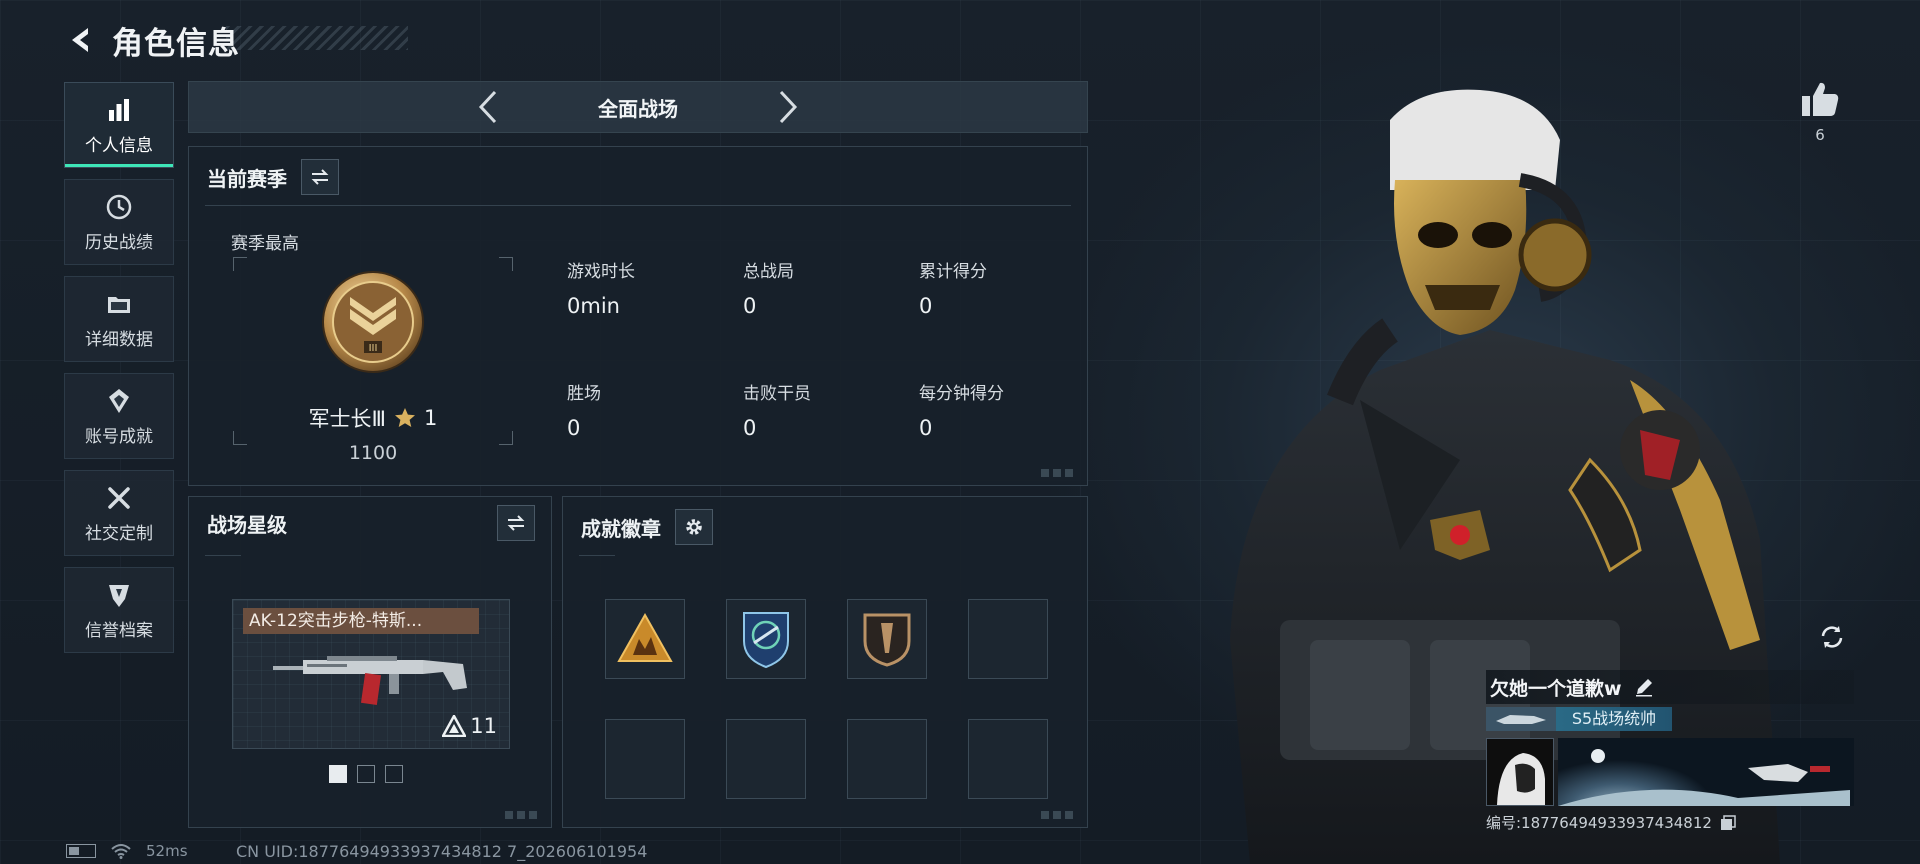 This screenshot has height=864, width=1920. Describe the element at coordinates (1706, 772) in the screenshot. I see `profile-banner` at that location.